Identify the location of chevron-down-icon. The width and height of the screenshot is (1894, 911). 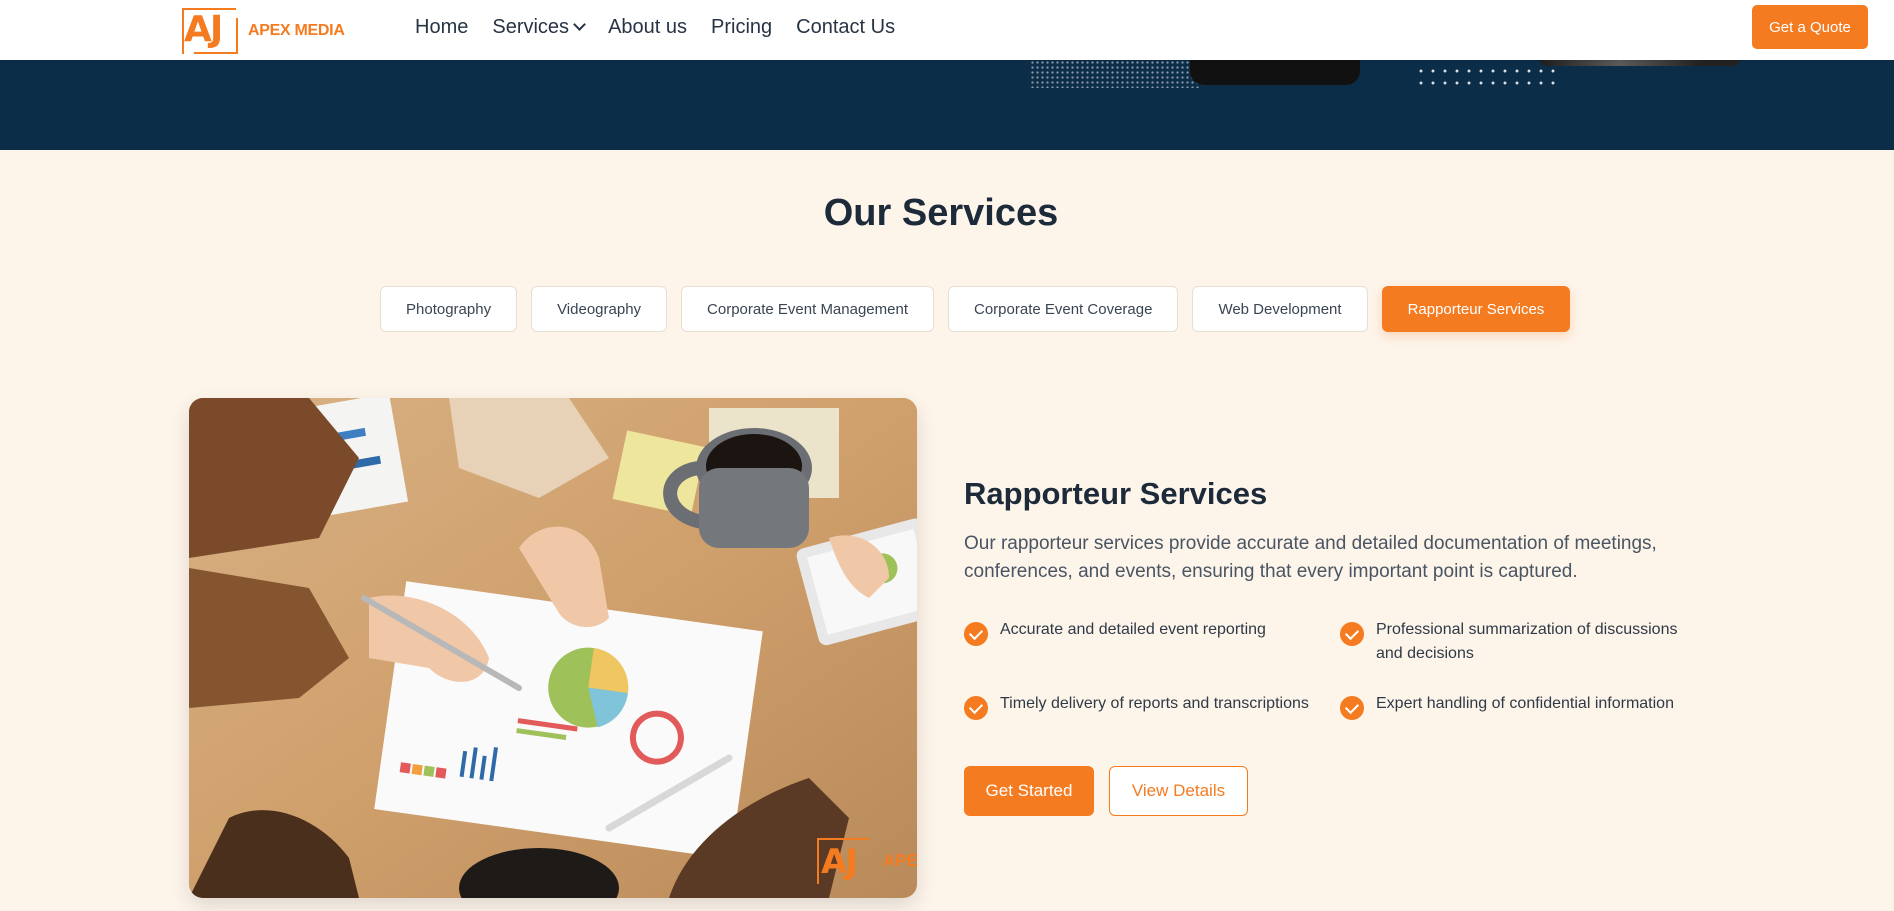
(579, 24).